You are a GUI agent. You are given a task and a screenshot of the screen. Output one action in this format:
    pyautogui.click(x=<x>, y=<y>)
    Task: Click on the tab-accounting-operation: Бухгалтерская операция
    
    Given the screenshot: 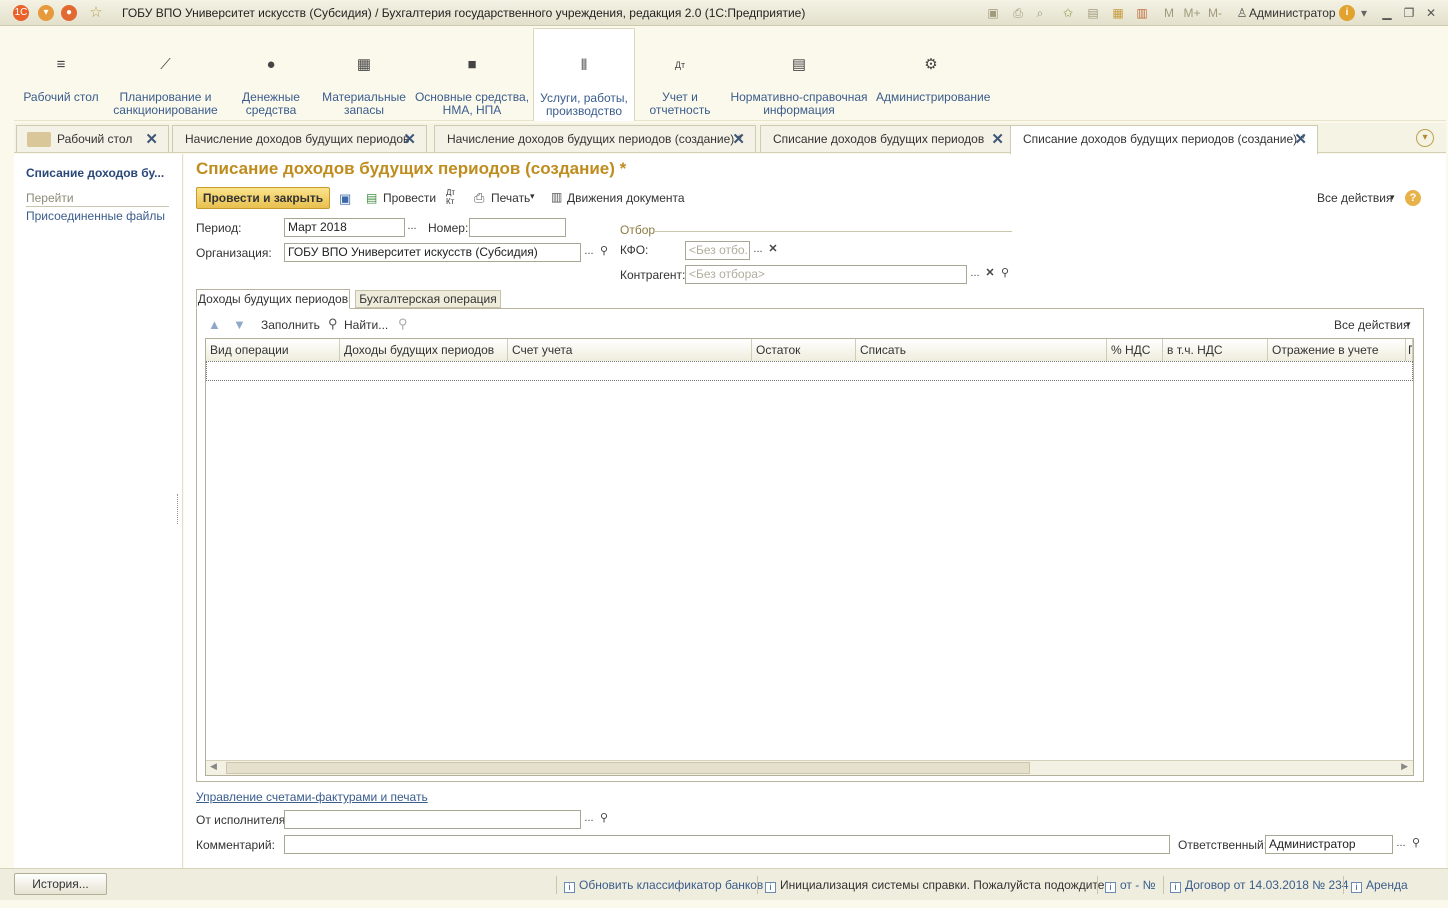 What is the action you would take?
    pyautogui.click(x=428, y=299)
    